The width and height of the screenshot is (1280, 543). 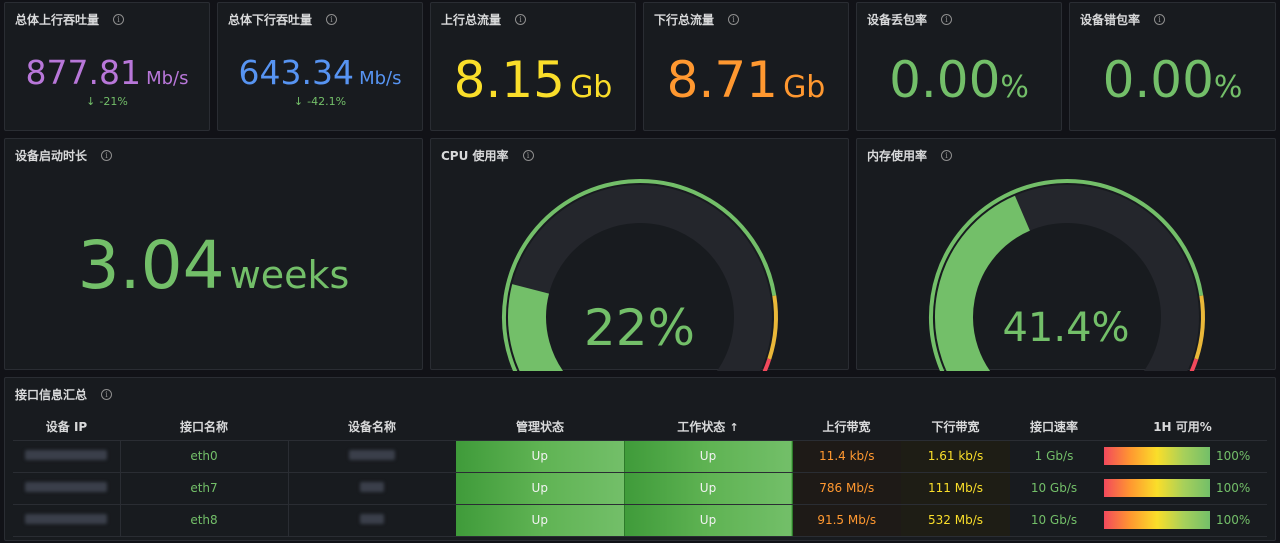 I want to click on gauge-panel-cpu: CPU 使用率 i 22%, so click(x=639, y=254).